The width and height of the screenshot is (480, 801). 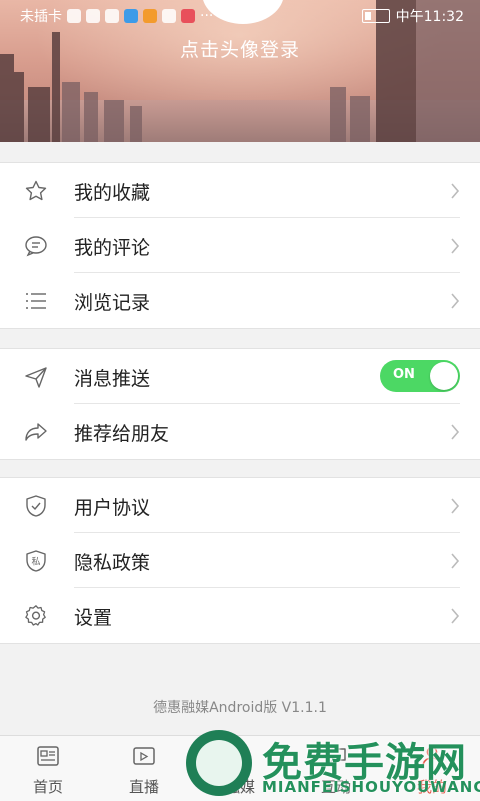 I want to click on menu-item-label: 我的评论, so click(x=112, y=248).